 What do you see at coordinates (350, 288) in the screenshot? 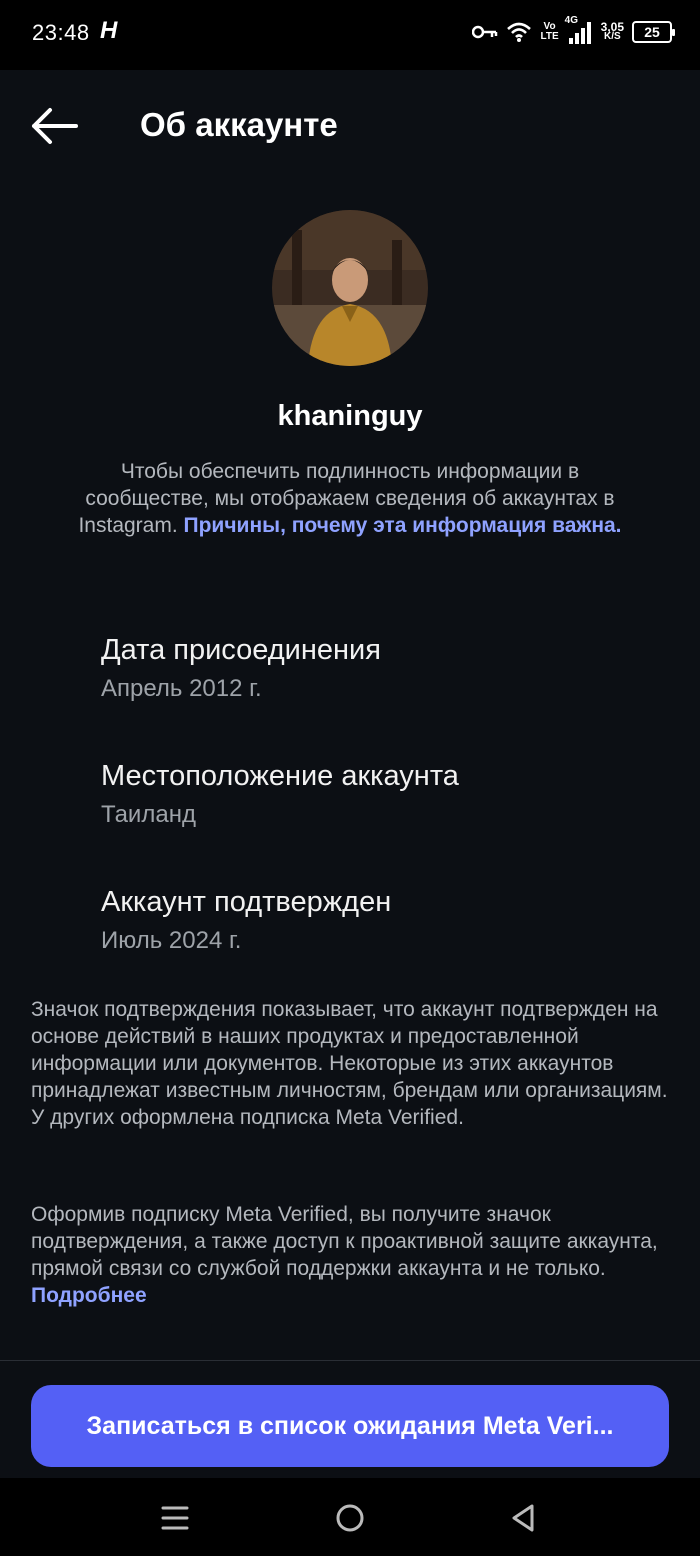
I see `profile-avatar` at bounding box center [350, 288].